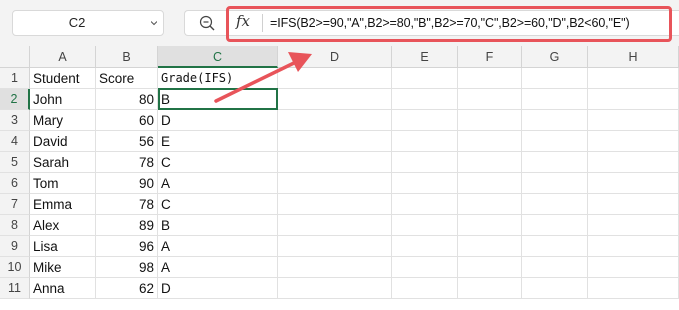 This screenshot has width=679, height=310. Describe the element at coordinates (555, 267) in the screenshot. I see `cell-g10` at that location.